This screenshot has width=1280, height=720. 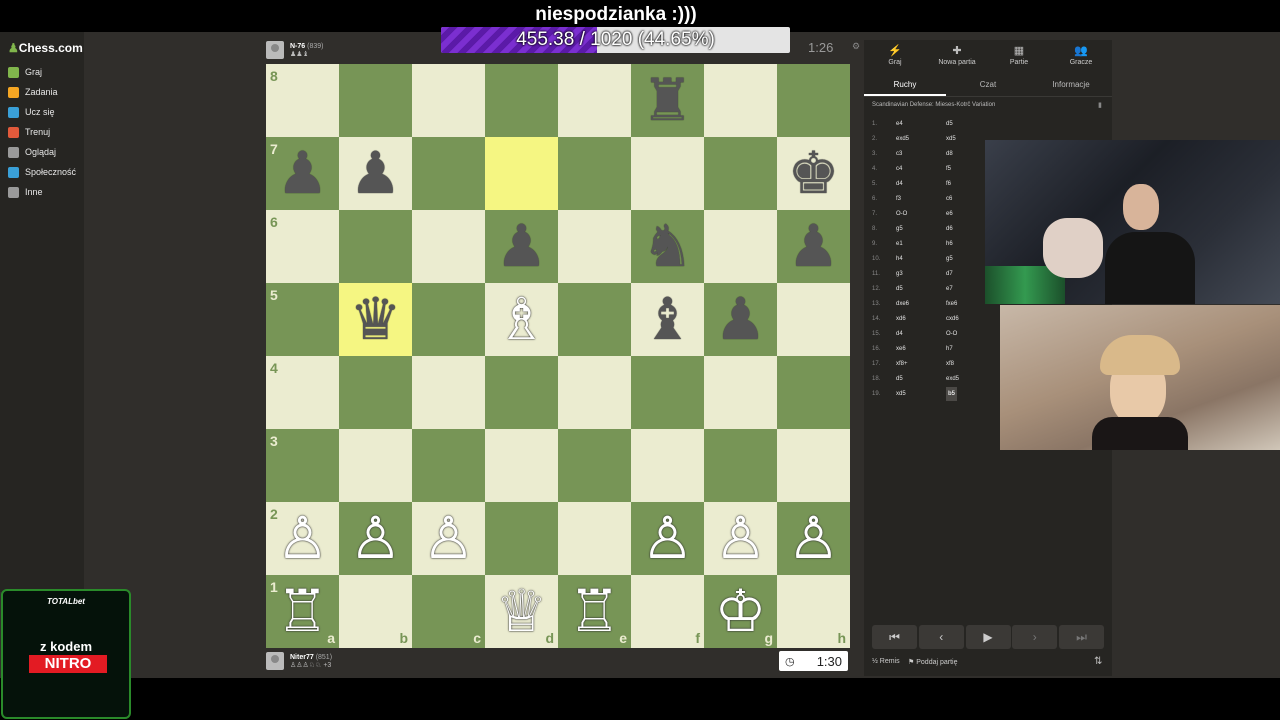 What do you see at coordinates (899, 274) in the screenshot?
I see `white-move: g3` at bounding box center [899, 274].